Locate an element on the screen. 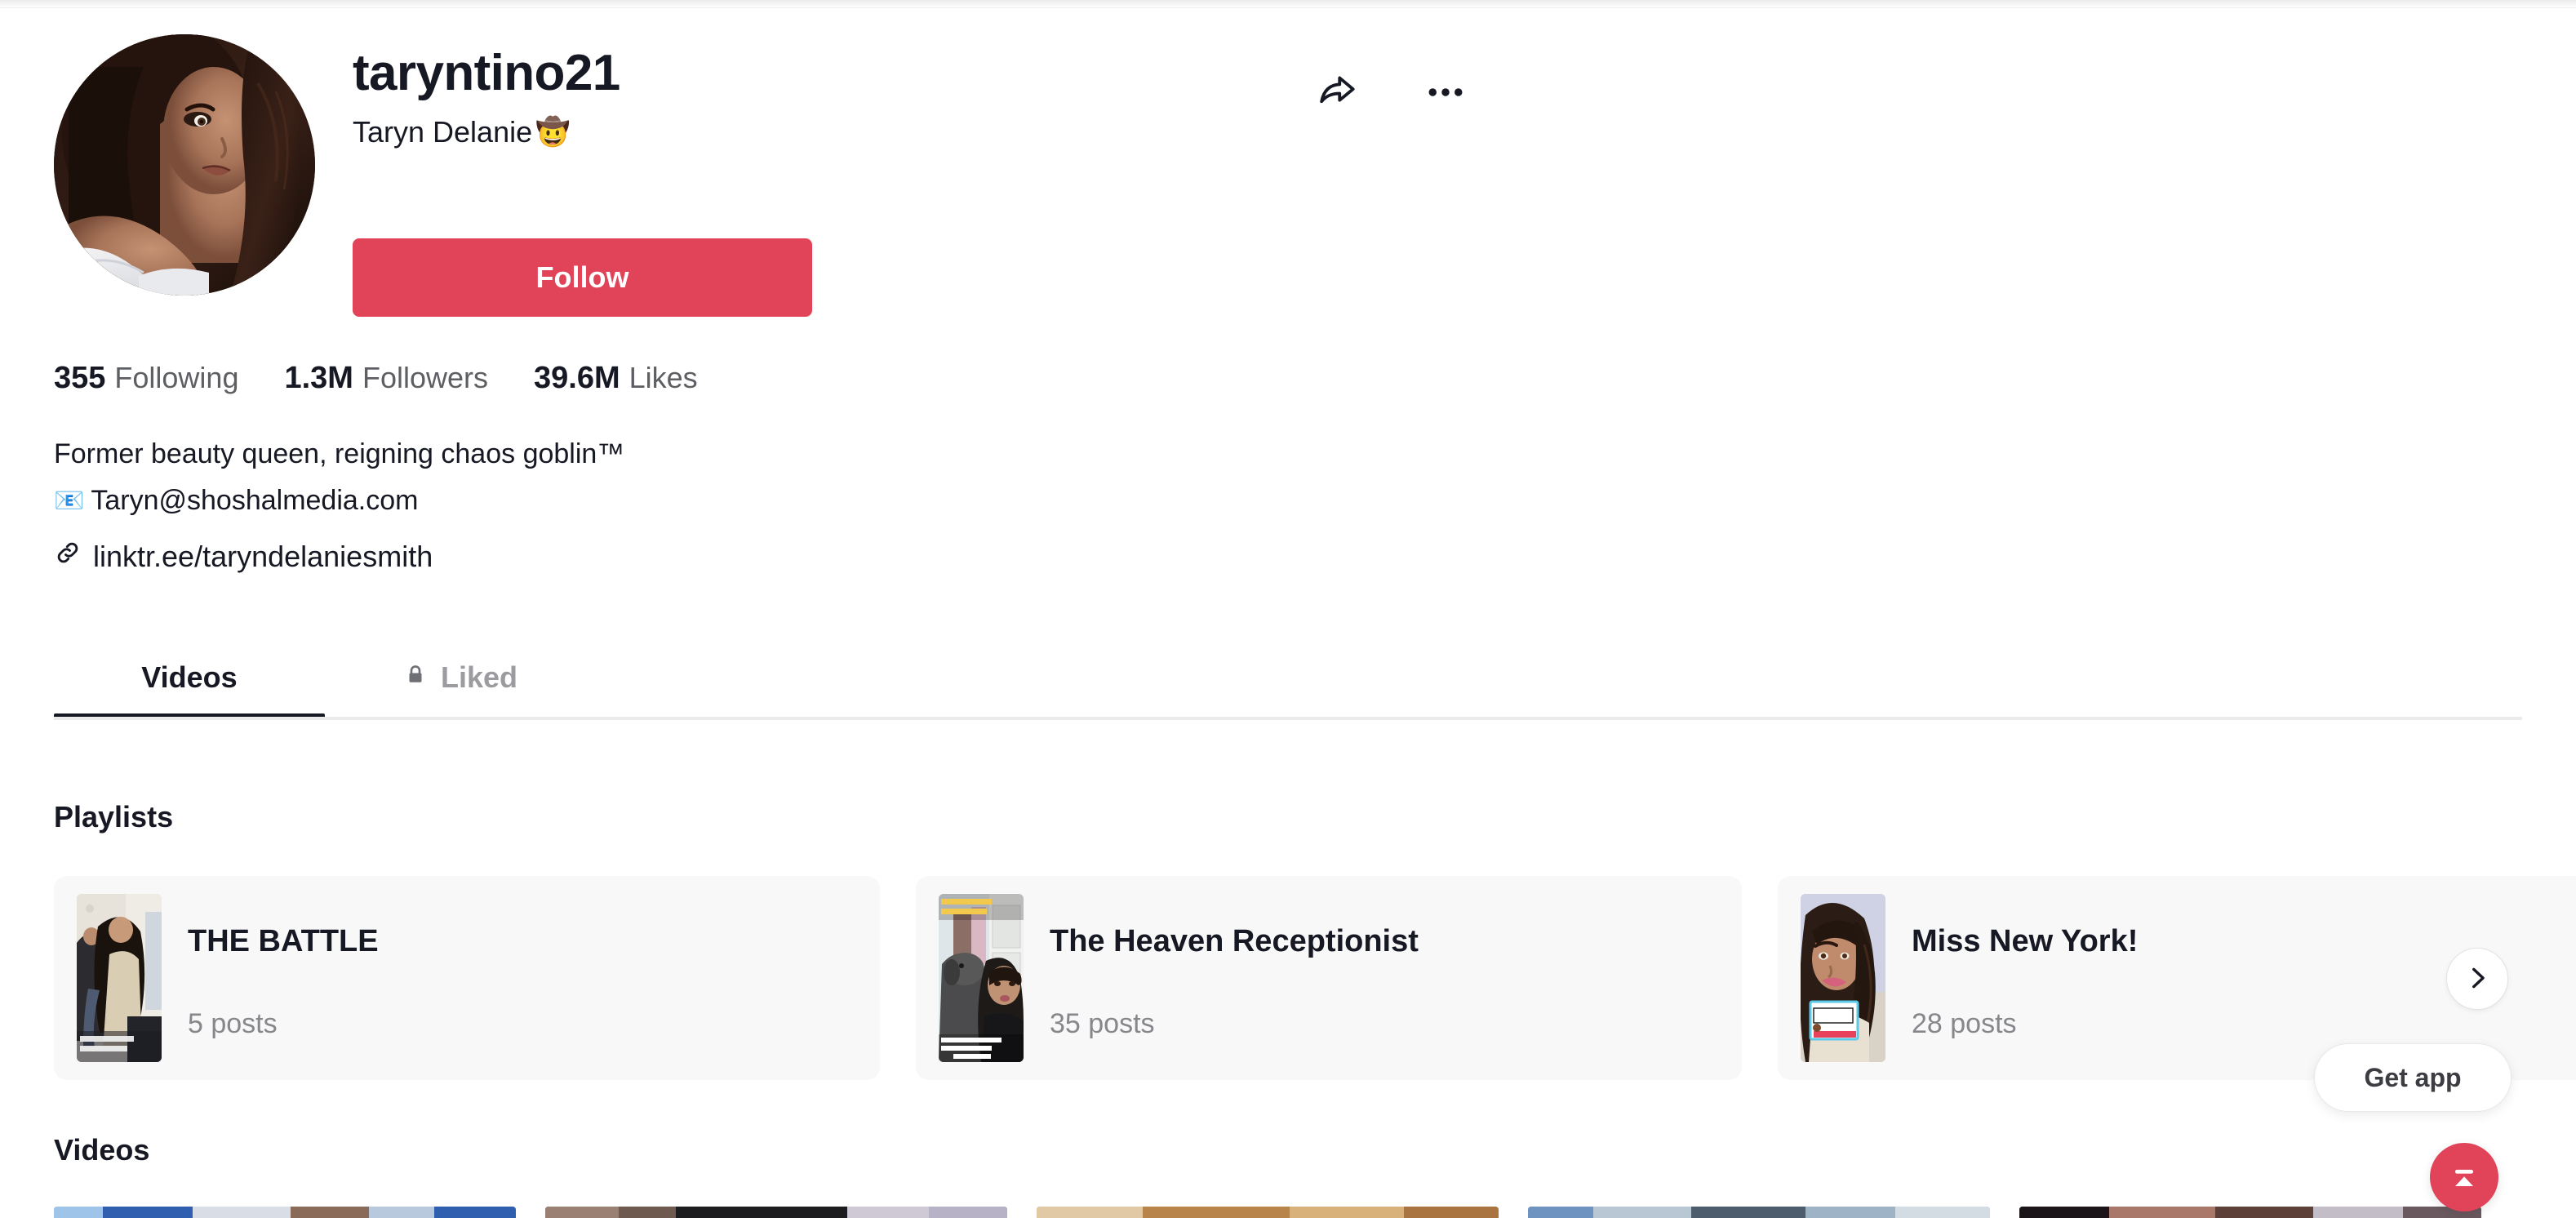  chevron-right-icon is located at coordinates (2477, 979).